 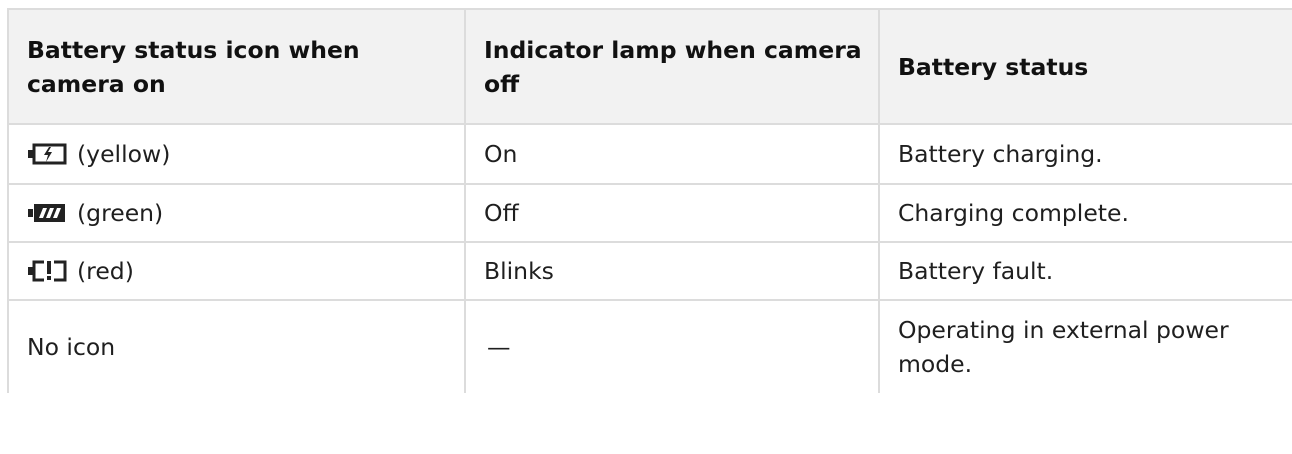 What do you see at coordinates (124, 154) in the screenshot?
I see `icon-color-label: (yellow)` at bounding box center [124, 154].